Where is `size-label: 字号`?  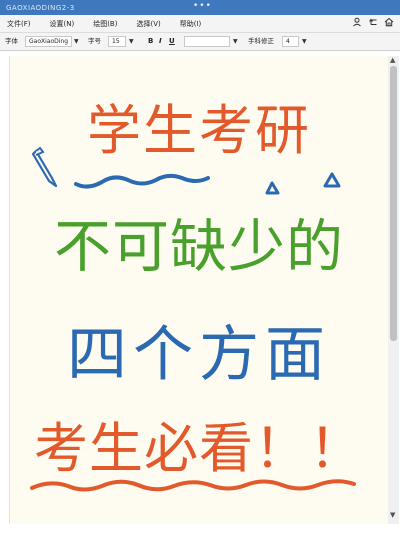 size-label: 字号 is located at coordinates (94, 41).